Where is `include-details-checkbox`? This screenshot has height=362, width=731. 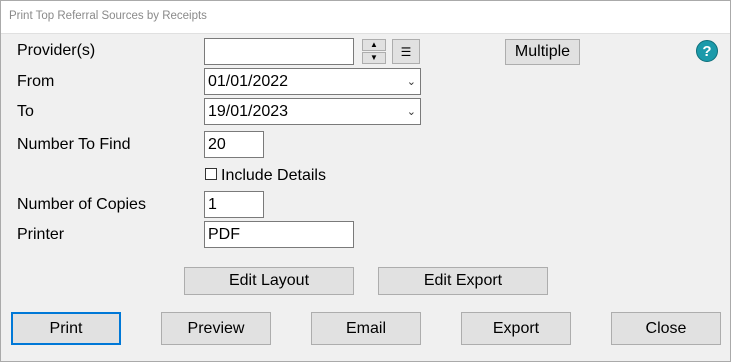 include-details-checkbox is located at coordinates (211, 174).